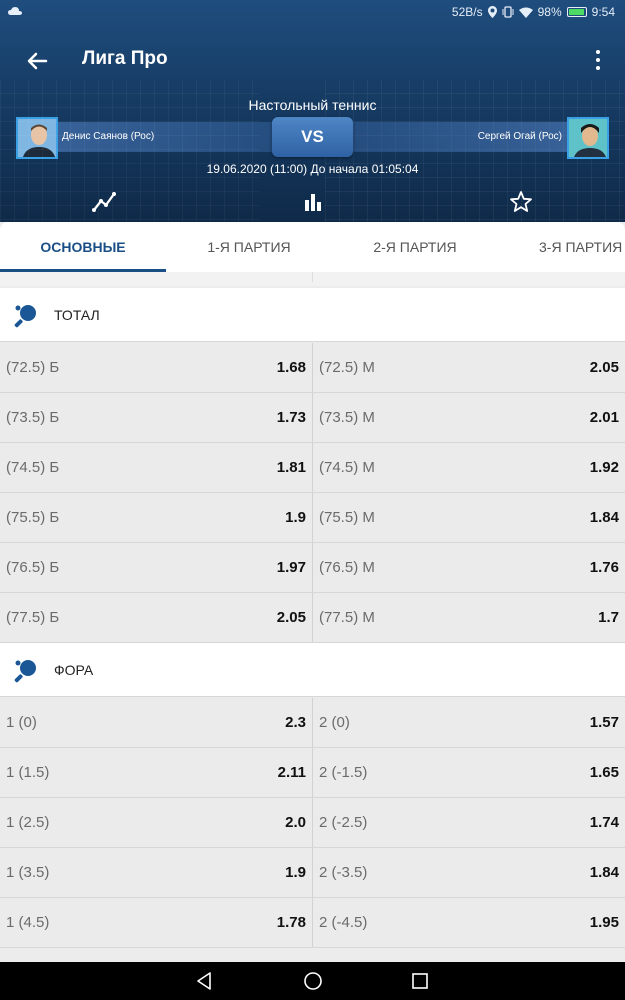 The width and height of the screenshot is (625, 1000). I want to click on outcome-label: (77.5) Б, so click(33, 617).